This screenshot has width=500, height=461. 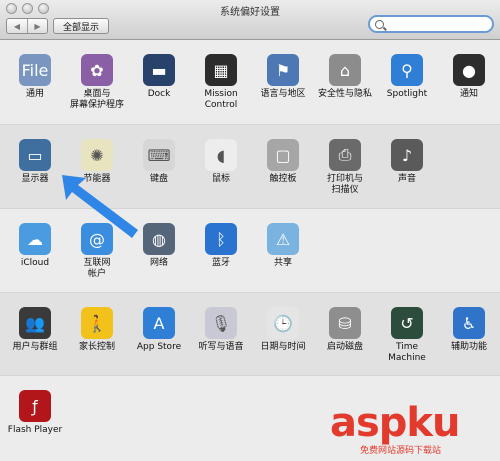 What do you see at coordinates (221, 239) in the screenshot?
I see `bluetooth-icon: ᛒ` at bounding box center [221, 239].